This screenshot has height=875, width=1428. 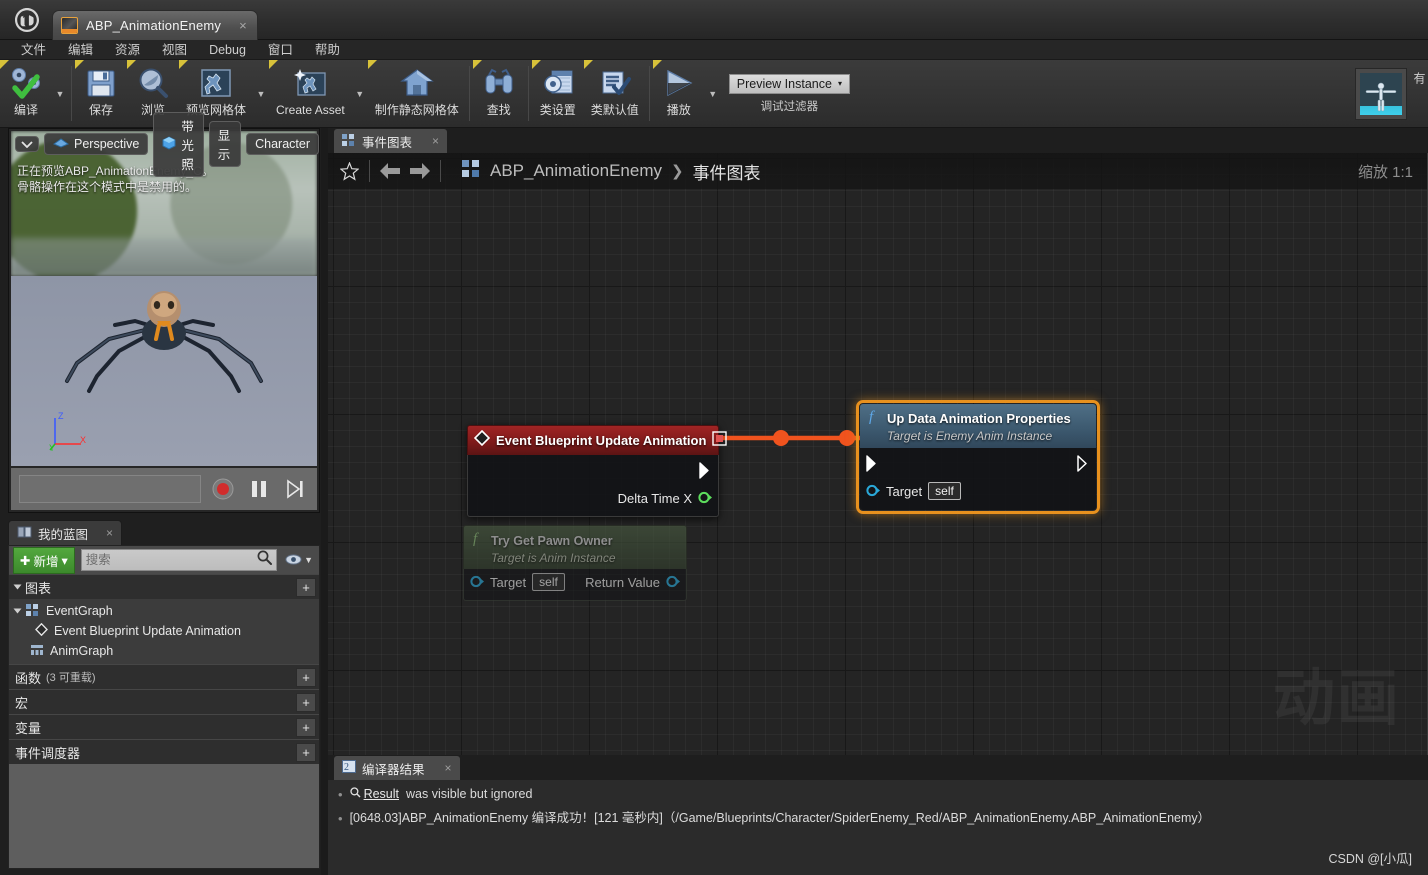 What do you see at coordinates (26, 83) in the screenshot?
I see `compile-icon` at bounding box center [26, 83].